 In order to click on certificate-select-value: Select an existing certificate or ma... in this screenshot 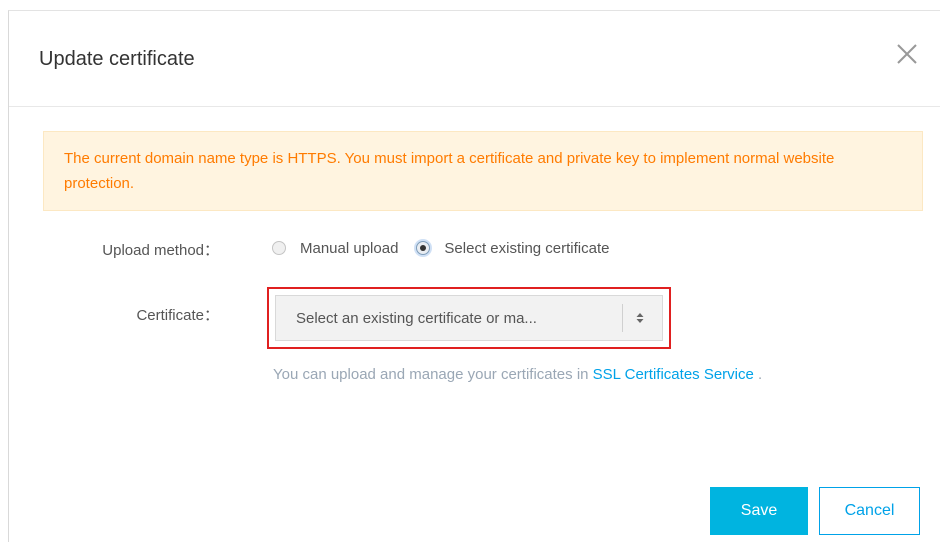, I will do `click(416, 318)`.